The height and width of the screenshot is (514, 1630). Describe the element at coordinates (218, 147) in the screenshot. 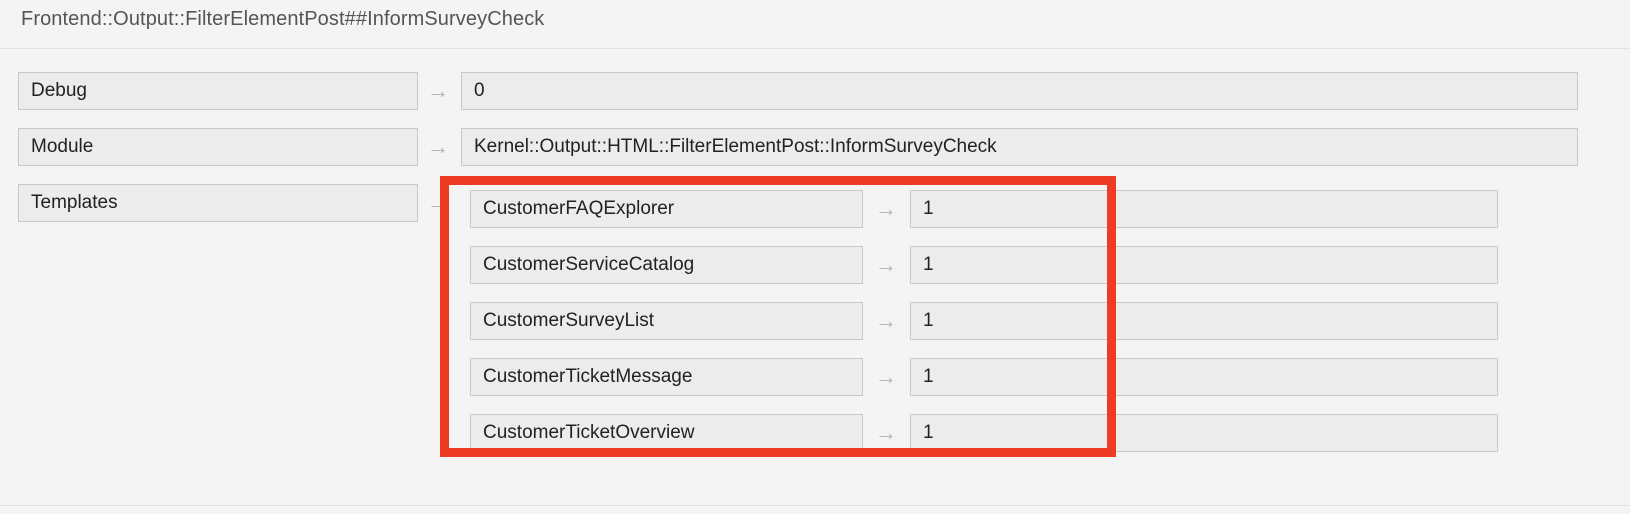

I see `setting-label-module: Module` at that location.